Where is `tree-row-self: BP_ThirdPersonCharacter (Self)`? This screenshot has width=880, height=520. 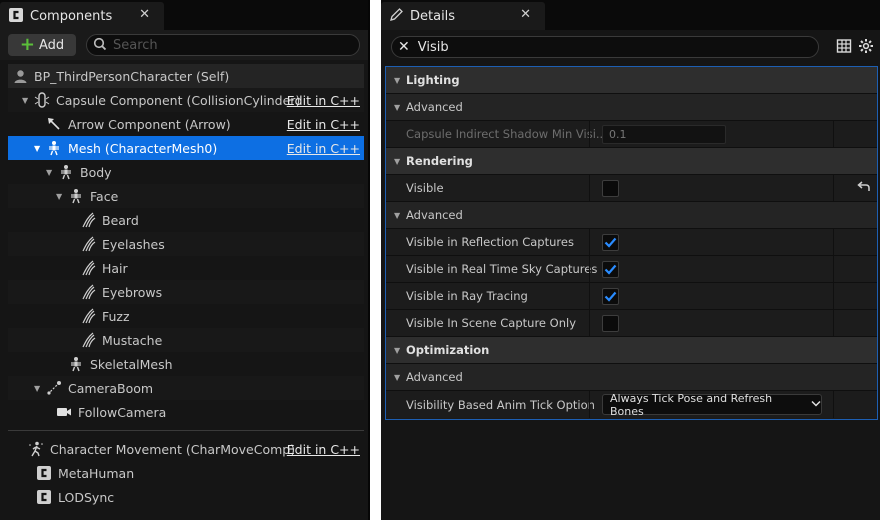
tree-row-self: BP_ThirdPersonCharacter (Self) is located at coordinates (186, 76).